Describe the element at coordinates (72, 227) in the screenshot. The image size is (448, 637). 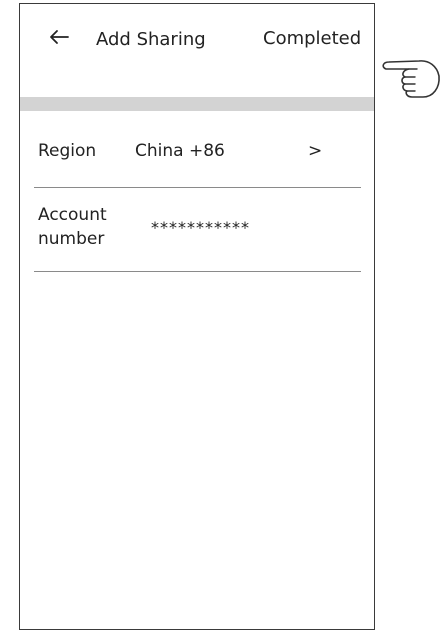
I see `account-label: Account number` at that location.